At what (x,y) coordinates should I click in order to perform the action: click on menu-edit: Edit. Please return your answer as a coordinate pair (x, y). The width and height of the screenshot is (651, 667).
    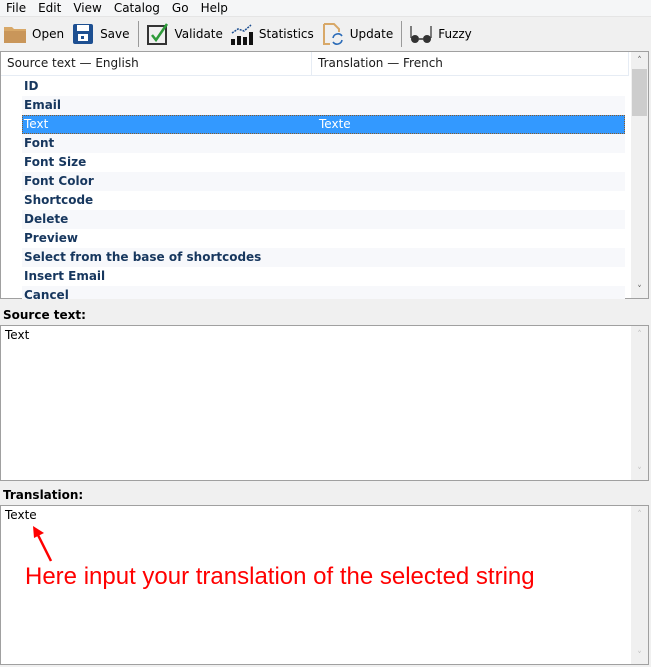
    Looking at the image, I should click on (49, 8).